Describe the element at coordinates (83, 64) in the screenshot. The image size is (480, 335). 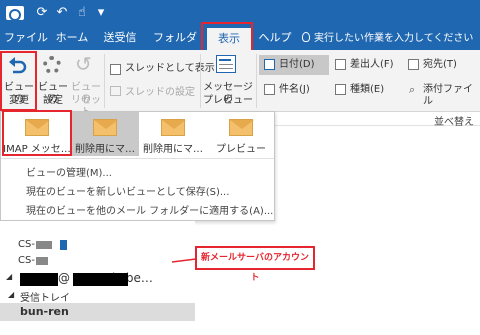
I see `reset-icon: ↺` at that location.